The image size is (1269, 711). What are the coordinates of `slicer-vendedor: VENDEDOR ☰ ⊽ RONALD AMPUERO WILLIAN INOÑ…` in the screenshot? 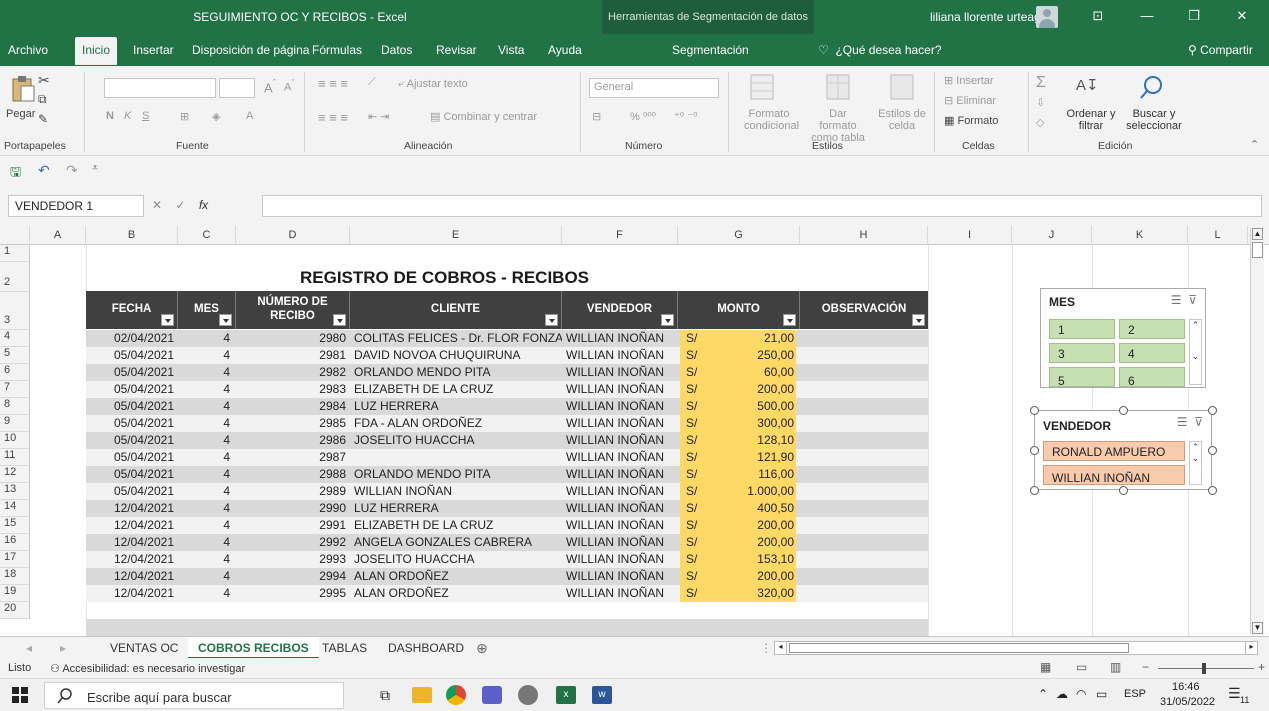 It's located at (1123, 450).